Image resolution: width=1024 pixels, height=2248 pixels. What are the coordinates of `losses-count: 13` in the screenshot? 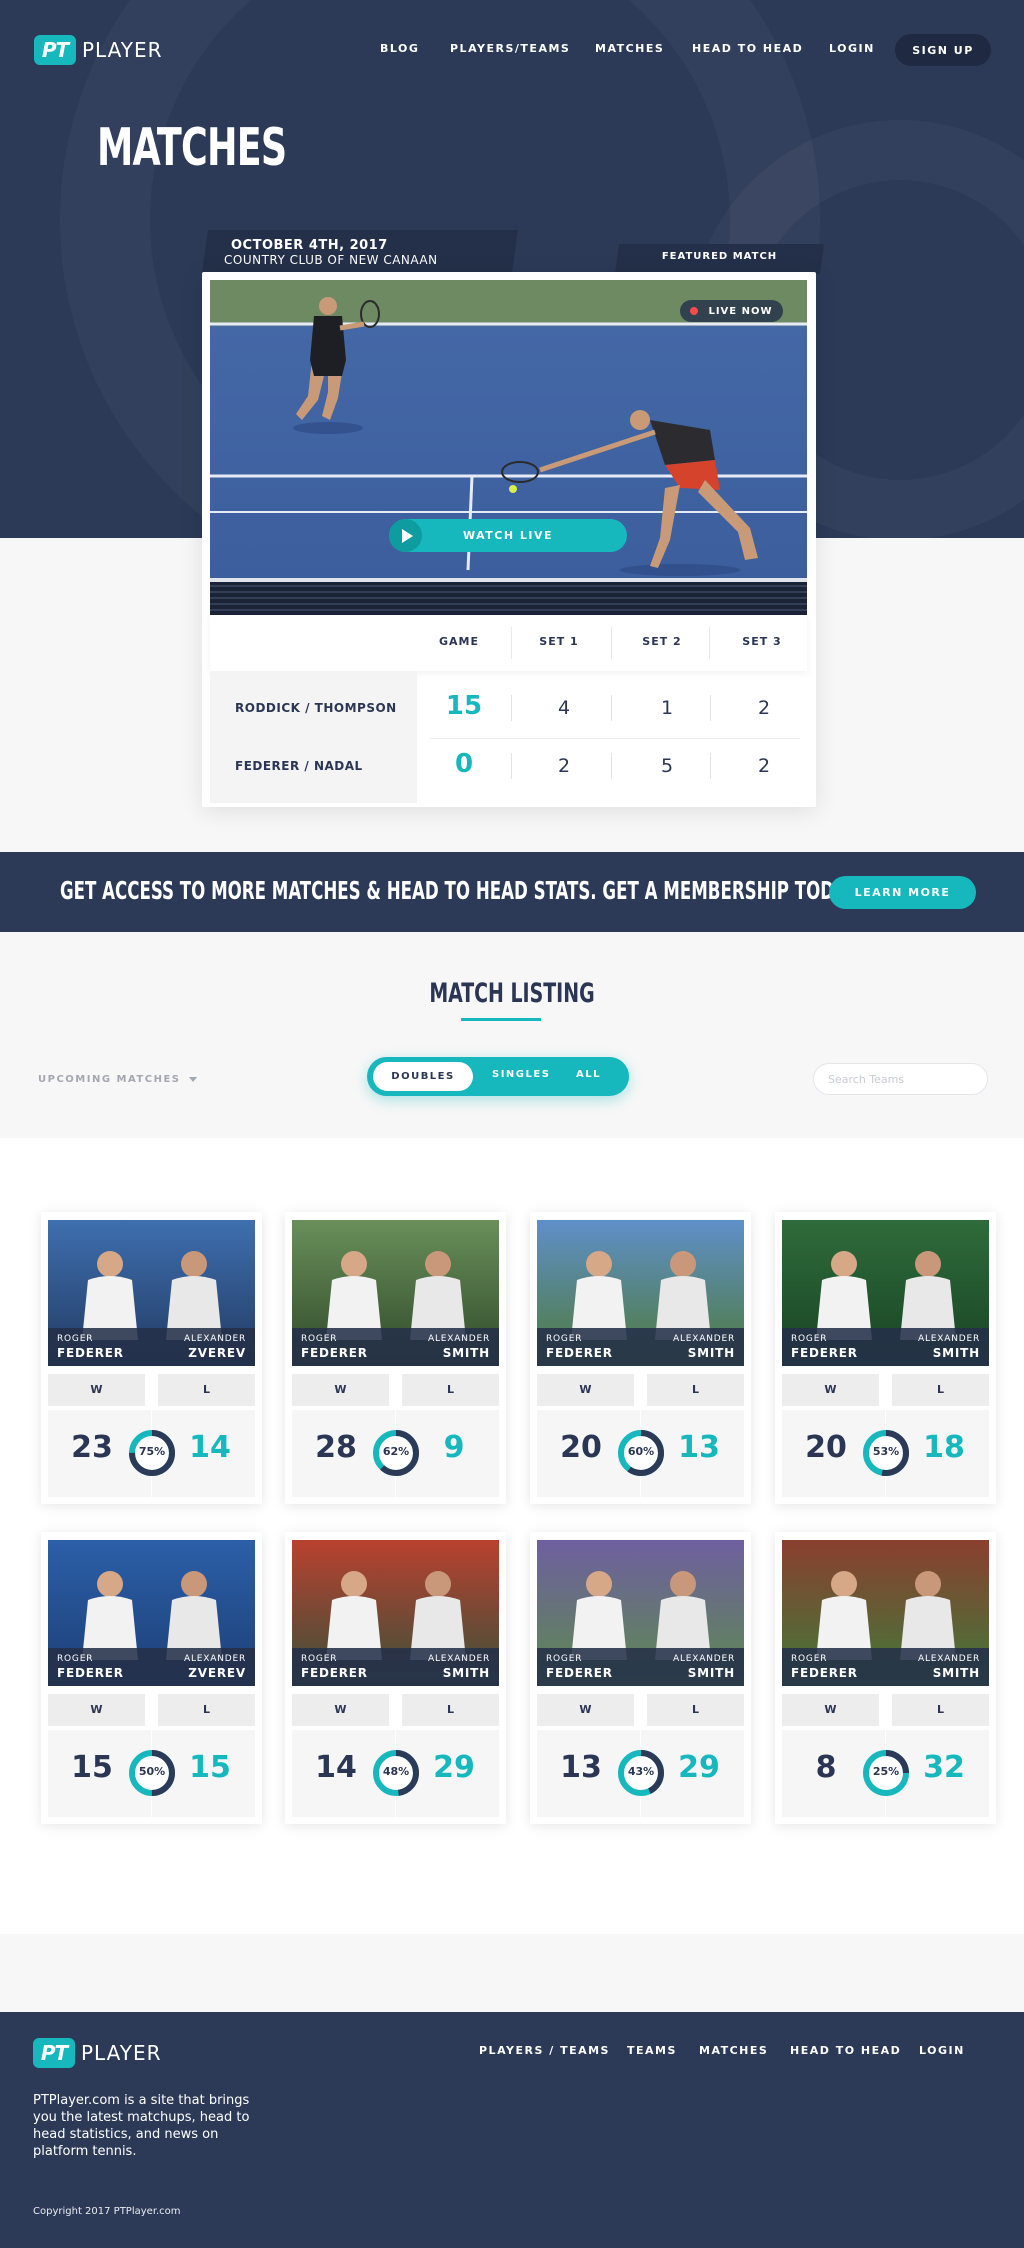 It's located at (699, 1447).